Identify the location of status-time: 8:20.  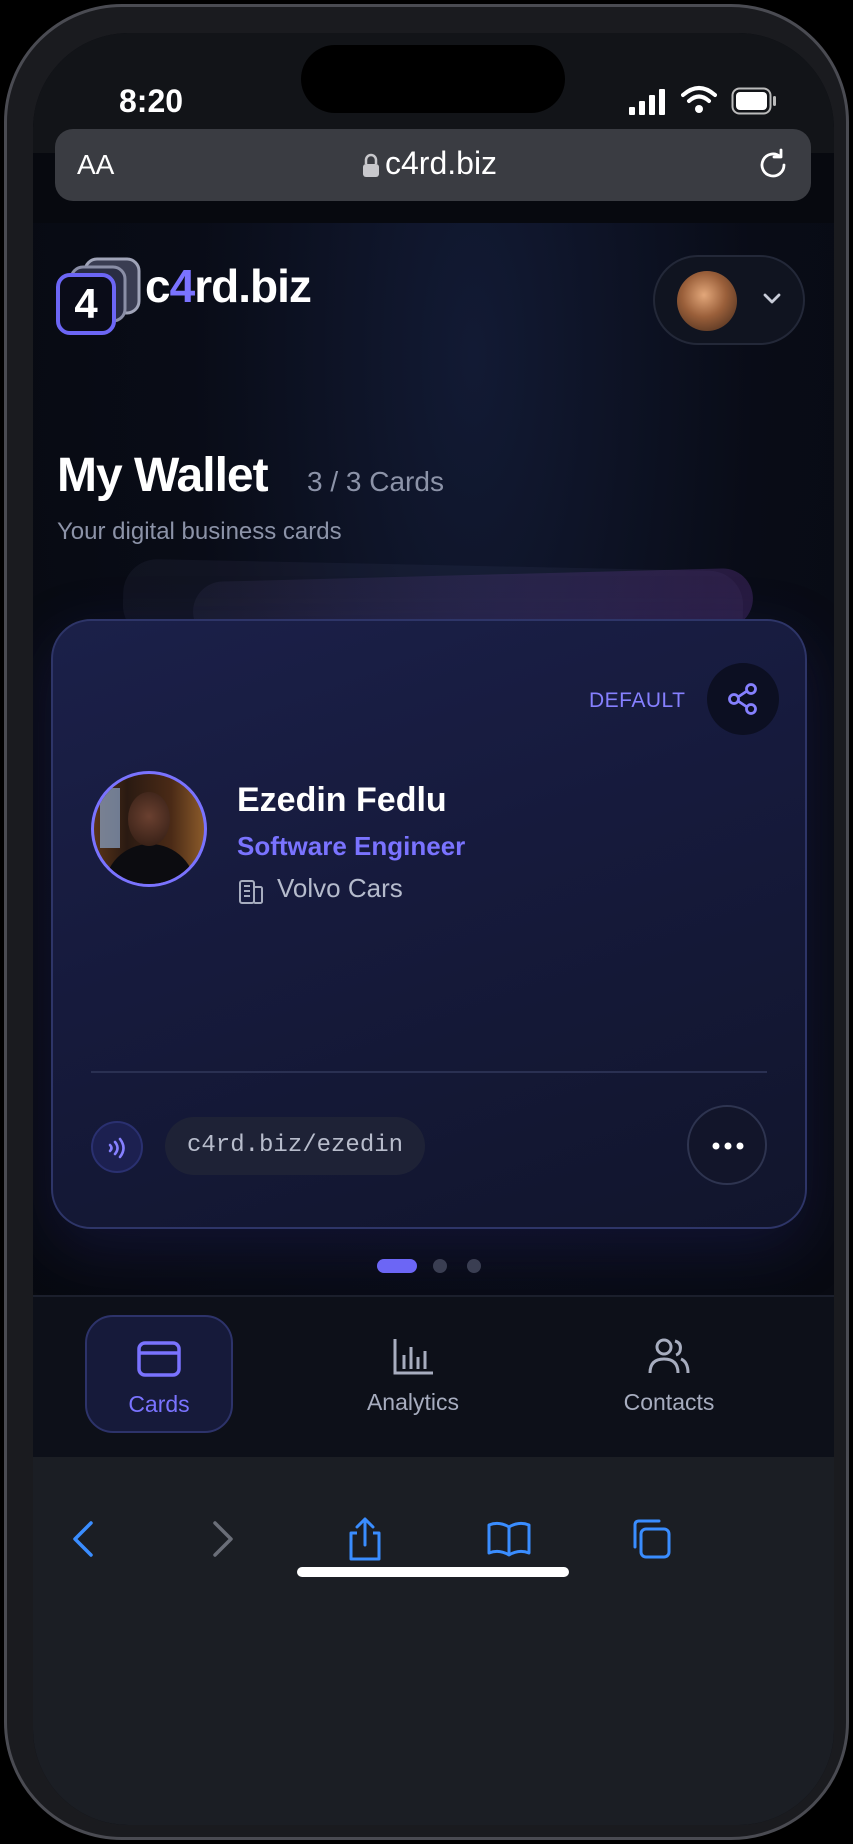
(151, 101).